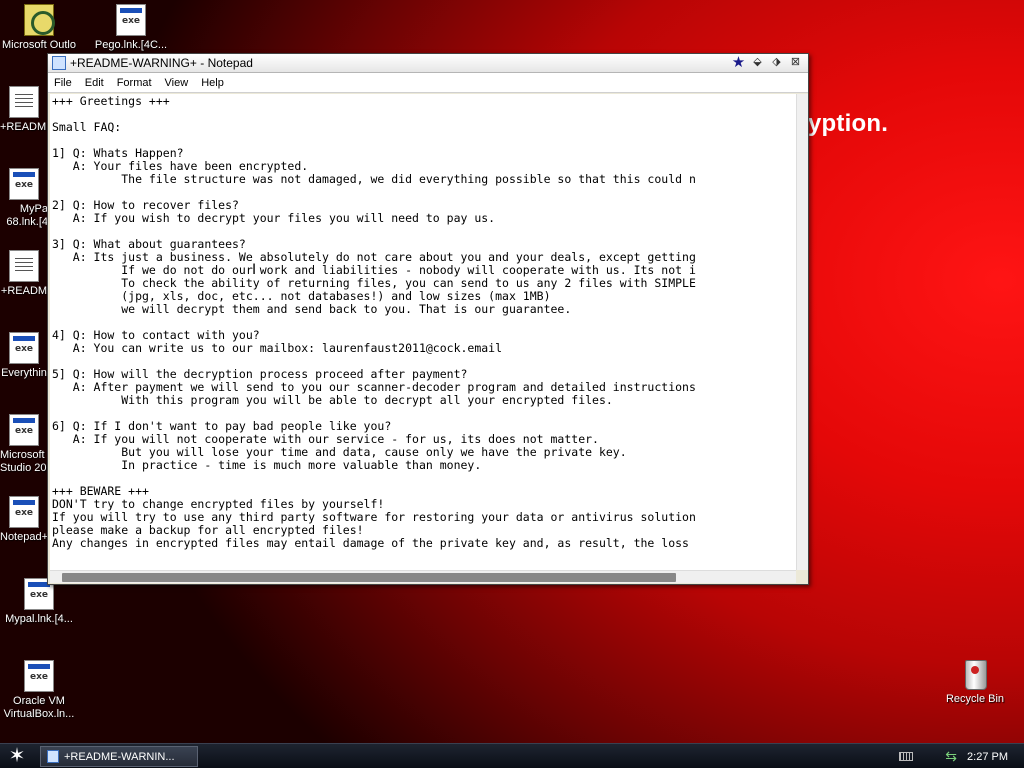 The height and width of the screenshot is (768, 1024). I want to click on desktop-icon-readme-1: +README, so click(24, 110).